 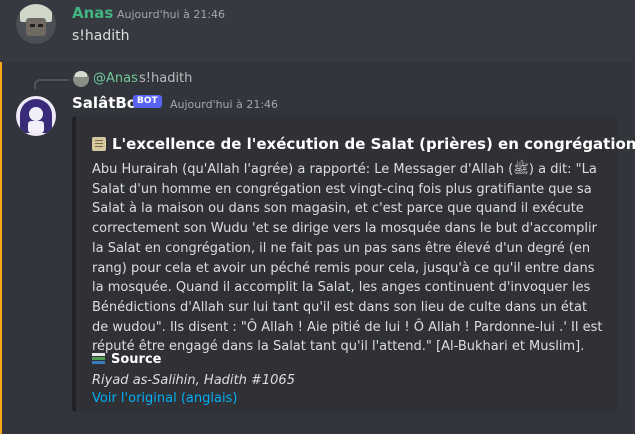 What do you see at coordinates (164, 398) in the screenshot?
I see `original-link: Voir l'original (anglais)` at bounding box center [164, 398].